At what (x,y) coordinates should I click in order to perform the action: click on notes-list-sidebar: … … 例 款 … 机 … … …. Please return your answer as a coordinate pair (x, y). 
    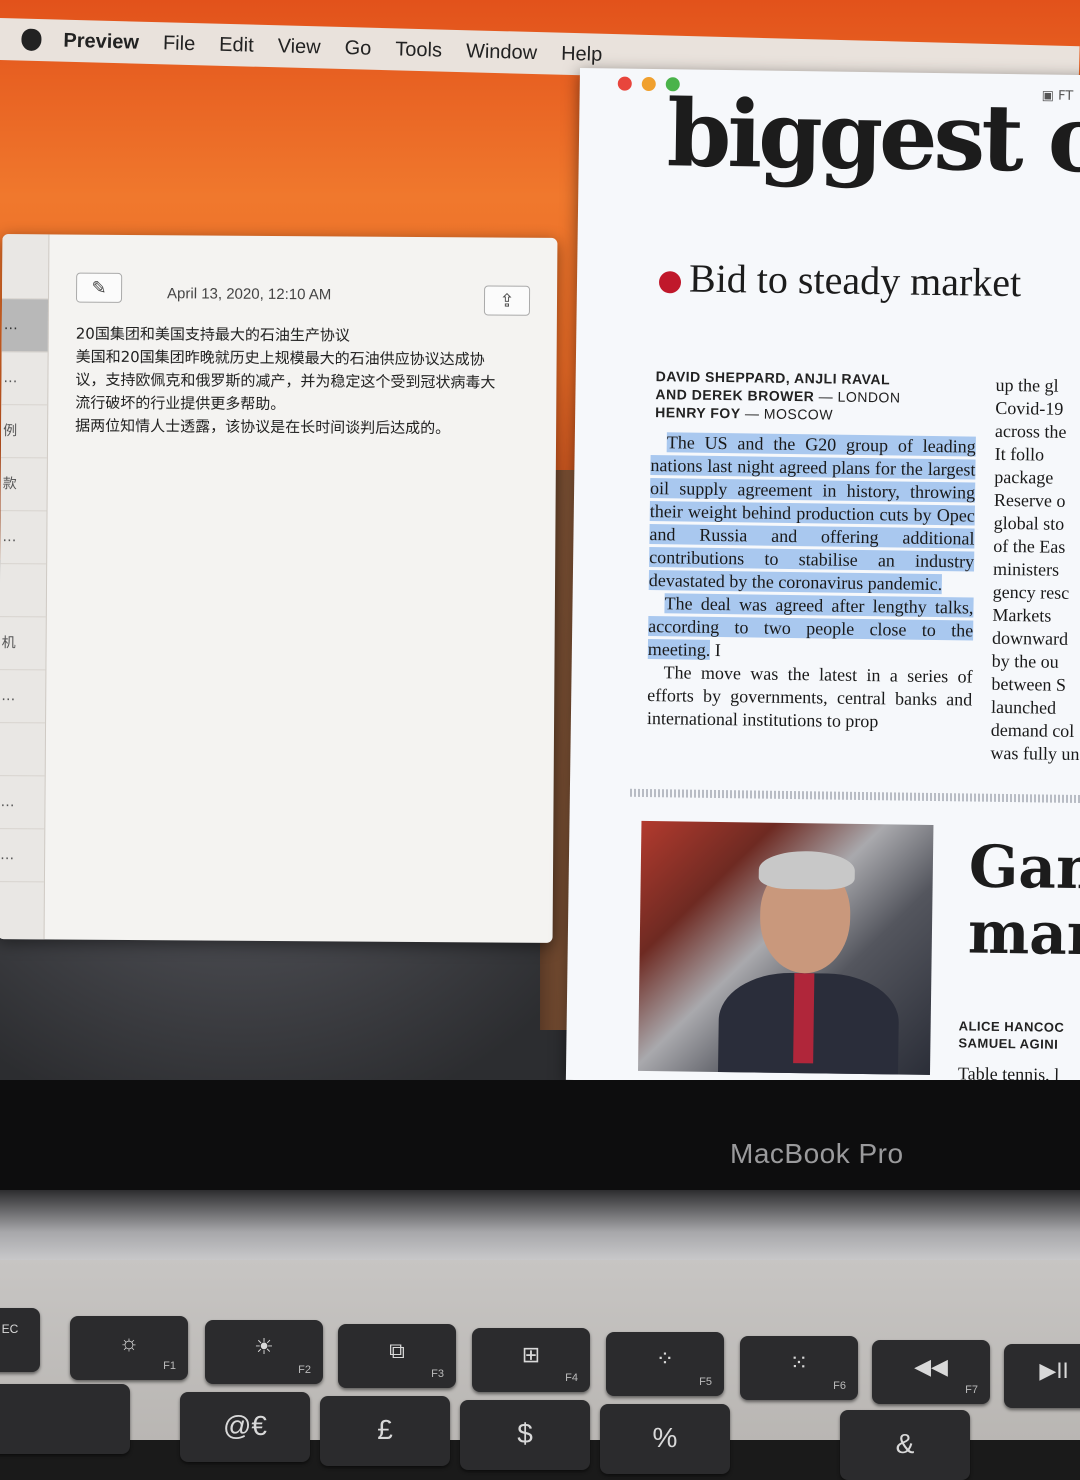
    Looking at the image, I should click on (25, 587).